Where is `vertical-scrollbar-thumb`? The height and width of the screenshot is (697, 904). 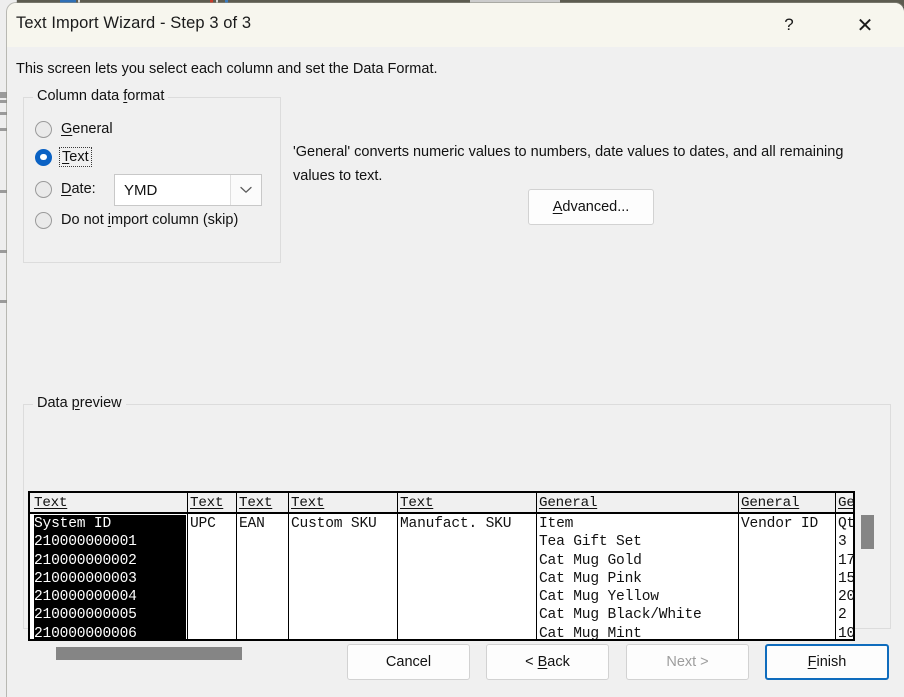 vertical-scrollbar-thumb is located at coordinates (867, 532).